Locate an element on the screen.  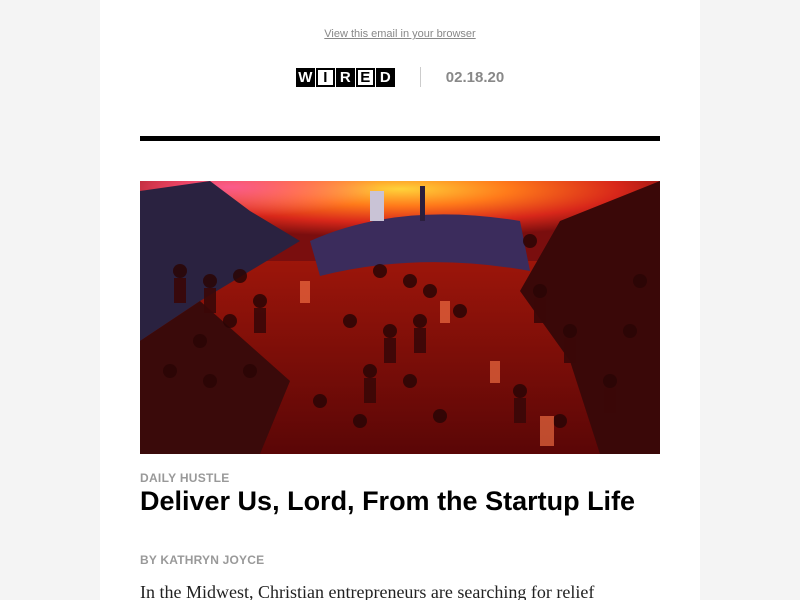
wired-logo: W I R E D is located at coordinates (345, 77).